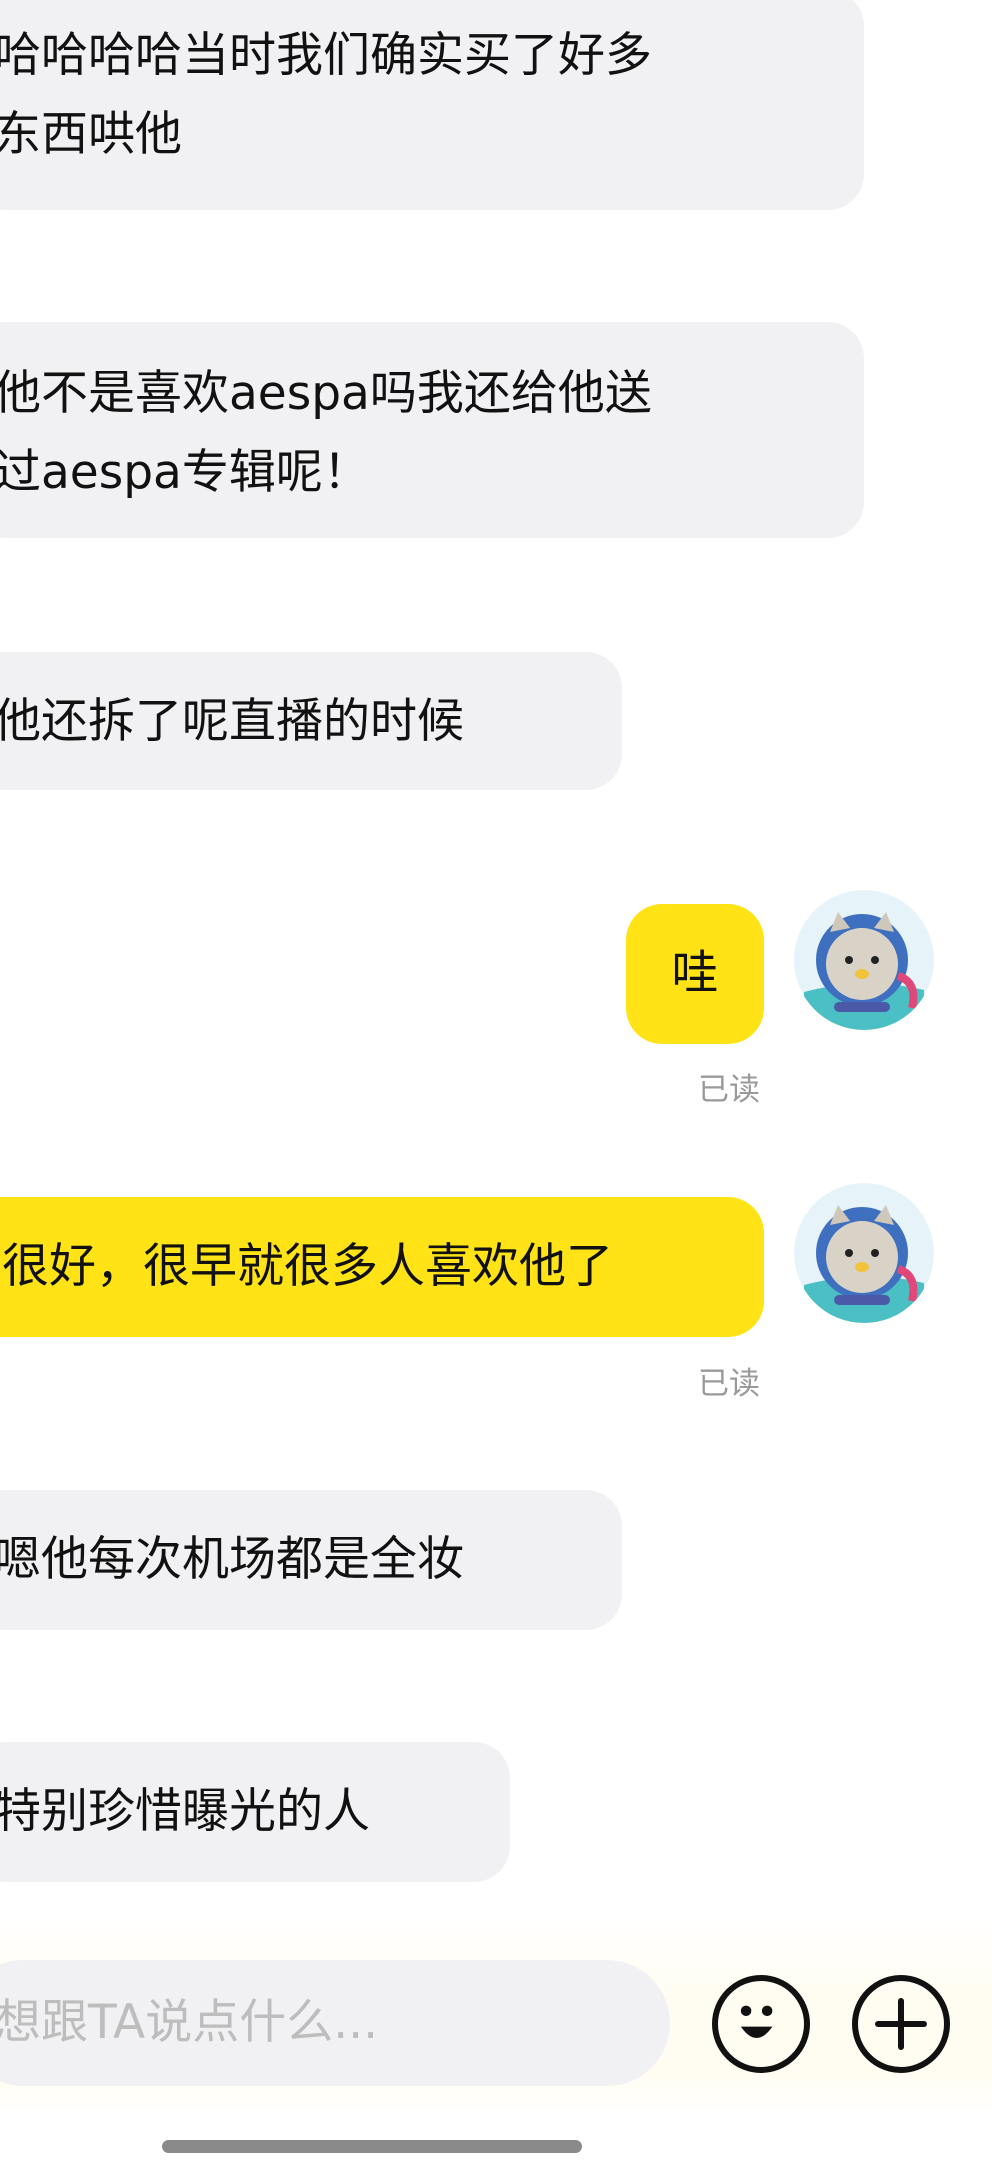  I want to click on emoji-button, so click(761, 2024).